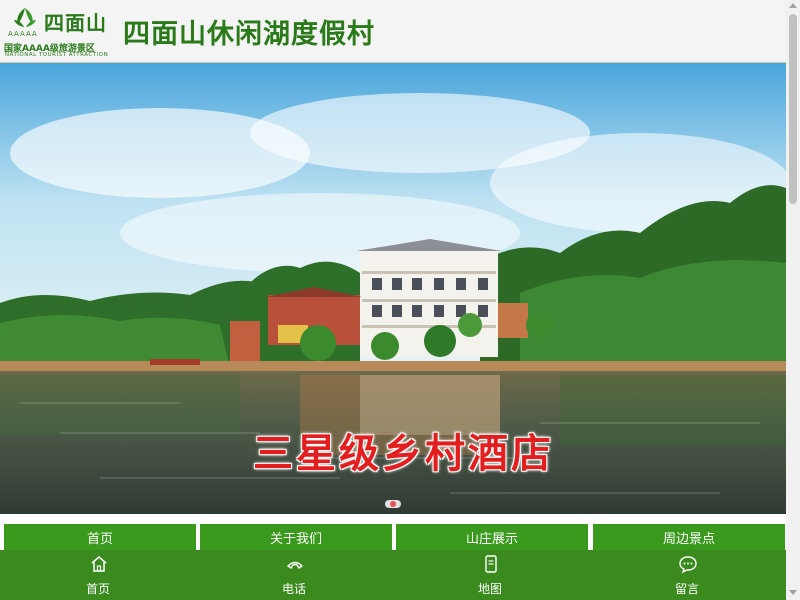 The width and height of the screenshot is (800, 600). I want to click on map-icon, so click(491, 564).